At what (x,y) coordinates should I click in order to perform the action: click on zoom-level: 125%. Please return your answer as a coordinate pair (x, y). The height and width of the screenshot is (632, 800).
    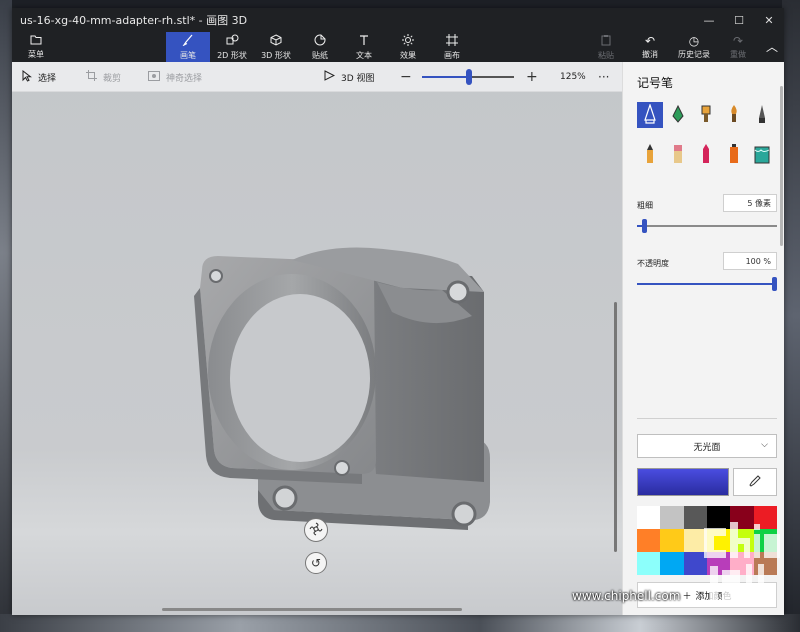
    Looking at the image, I should click on (573, 77).